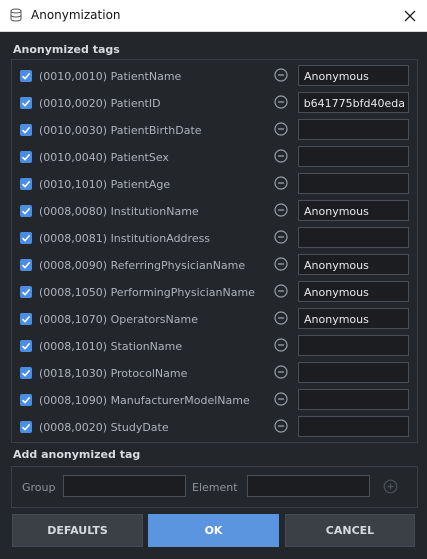 The image size is (427, 559). What do you see at coordinates (308, 486) in the screenshot?
I see `element-input` at bounding box center [308, 486].